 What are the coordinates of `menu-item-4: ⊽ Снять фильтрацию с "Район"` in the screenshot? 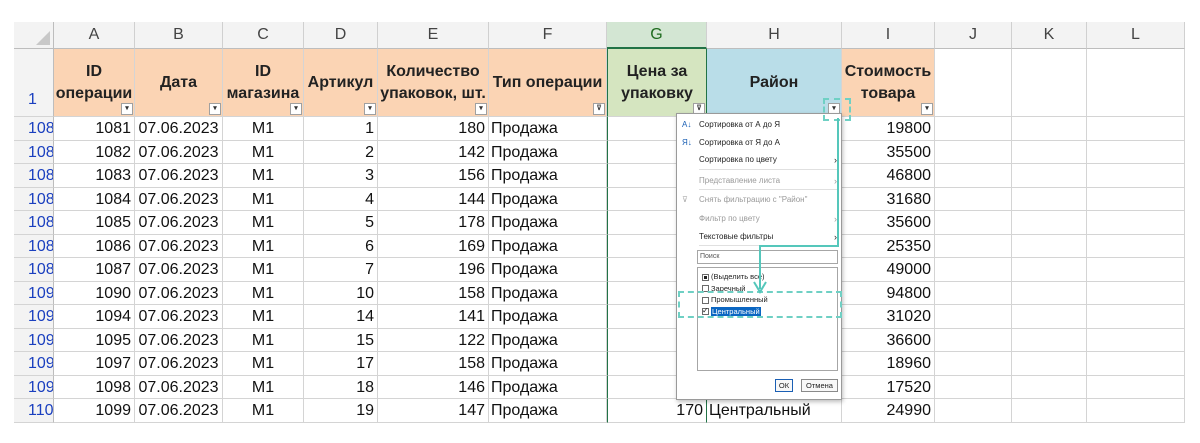 It's located at (759, 200).